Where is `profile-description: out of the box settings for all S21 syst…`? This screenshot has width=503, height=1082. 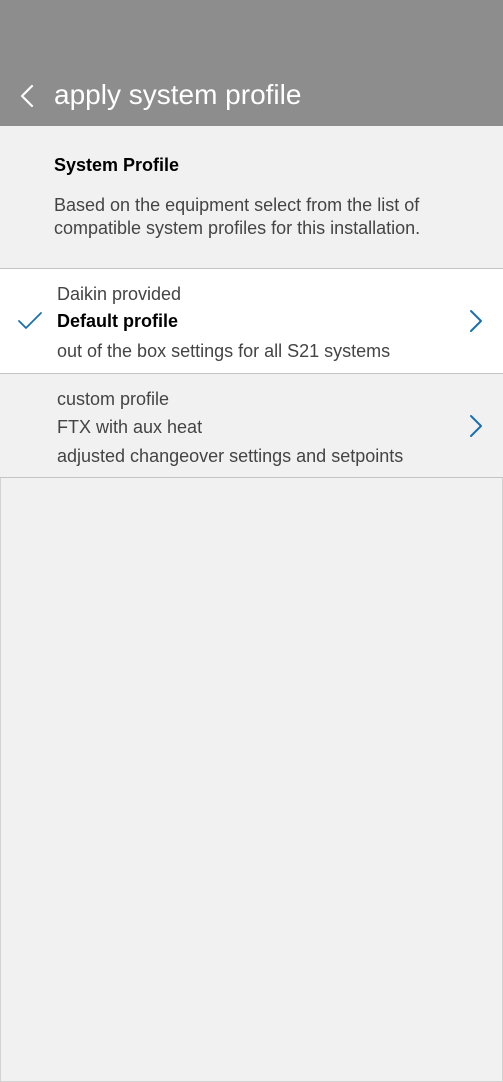
profile-description: out of the box settings for all S21 syst… is located at coordinates (224, 351).